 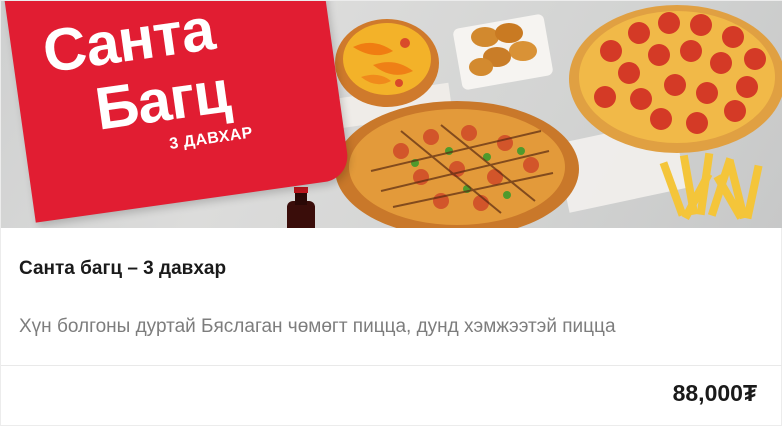 I want to click on pepperoni-pizza, so click(x=675, y=79).